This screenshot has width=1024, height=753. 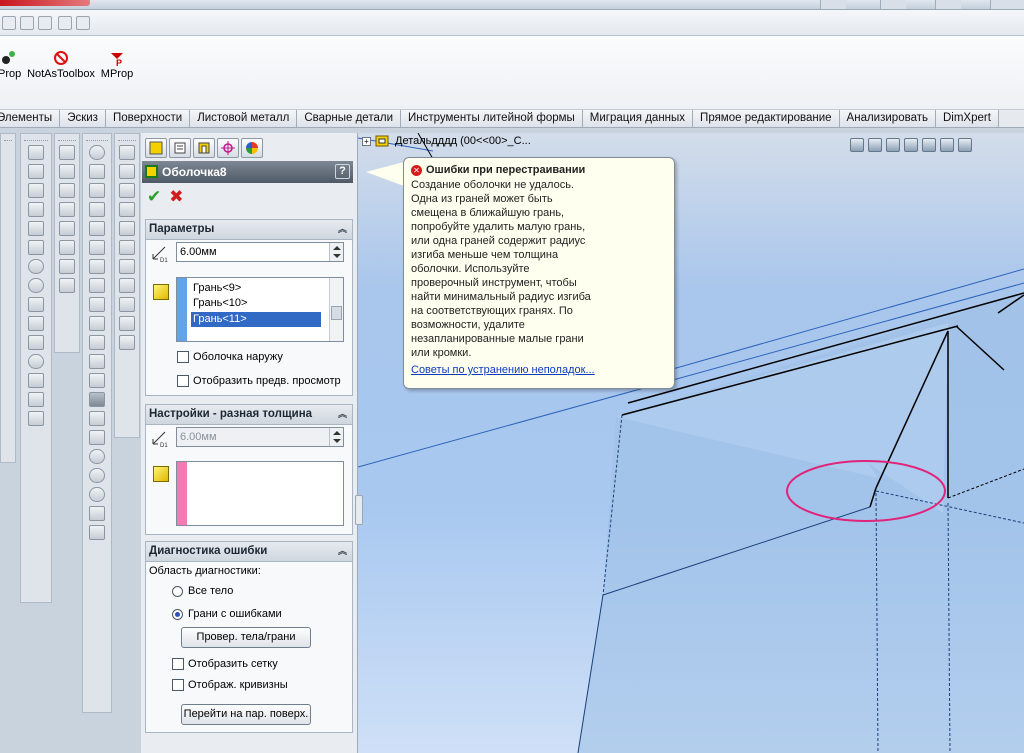 I want to click on view-orientation-icon, so click(x=929, y=145).